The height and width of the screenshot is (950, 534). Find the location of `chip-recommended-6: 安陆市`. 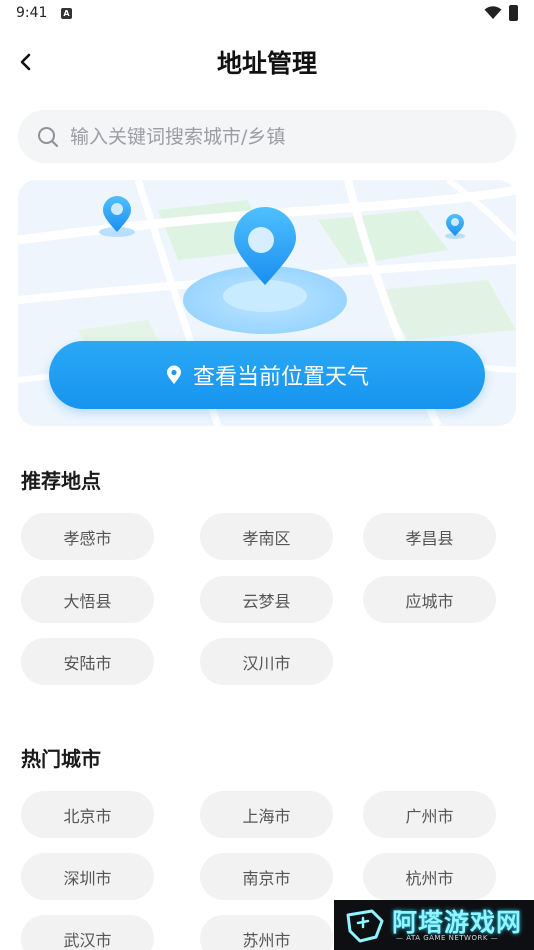

chip-recommended-6: 安陆市 is located at coordinates (87, 661).